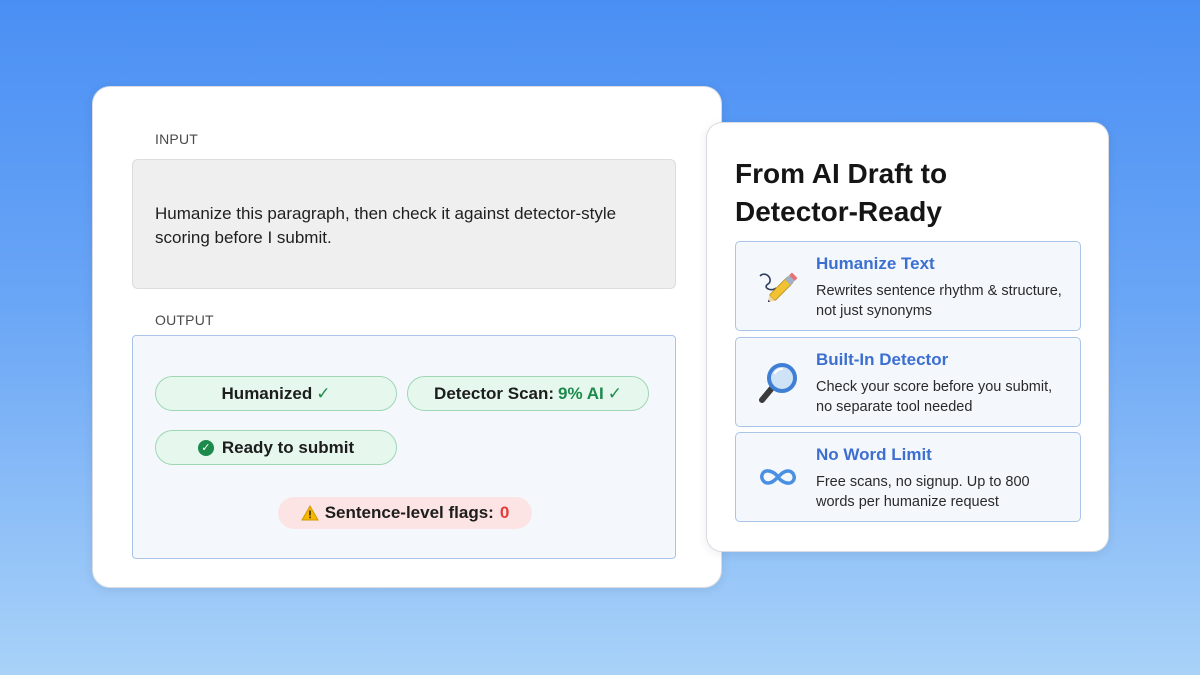 This screenshot has width=1200, height=675. Describe the element at coordinates (184, 320) in the screenshot. I see `output-label: OUTPUT` at that location.